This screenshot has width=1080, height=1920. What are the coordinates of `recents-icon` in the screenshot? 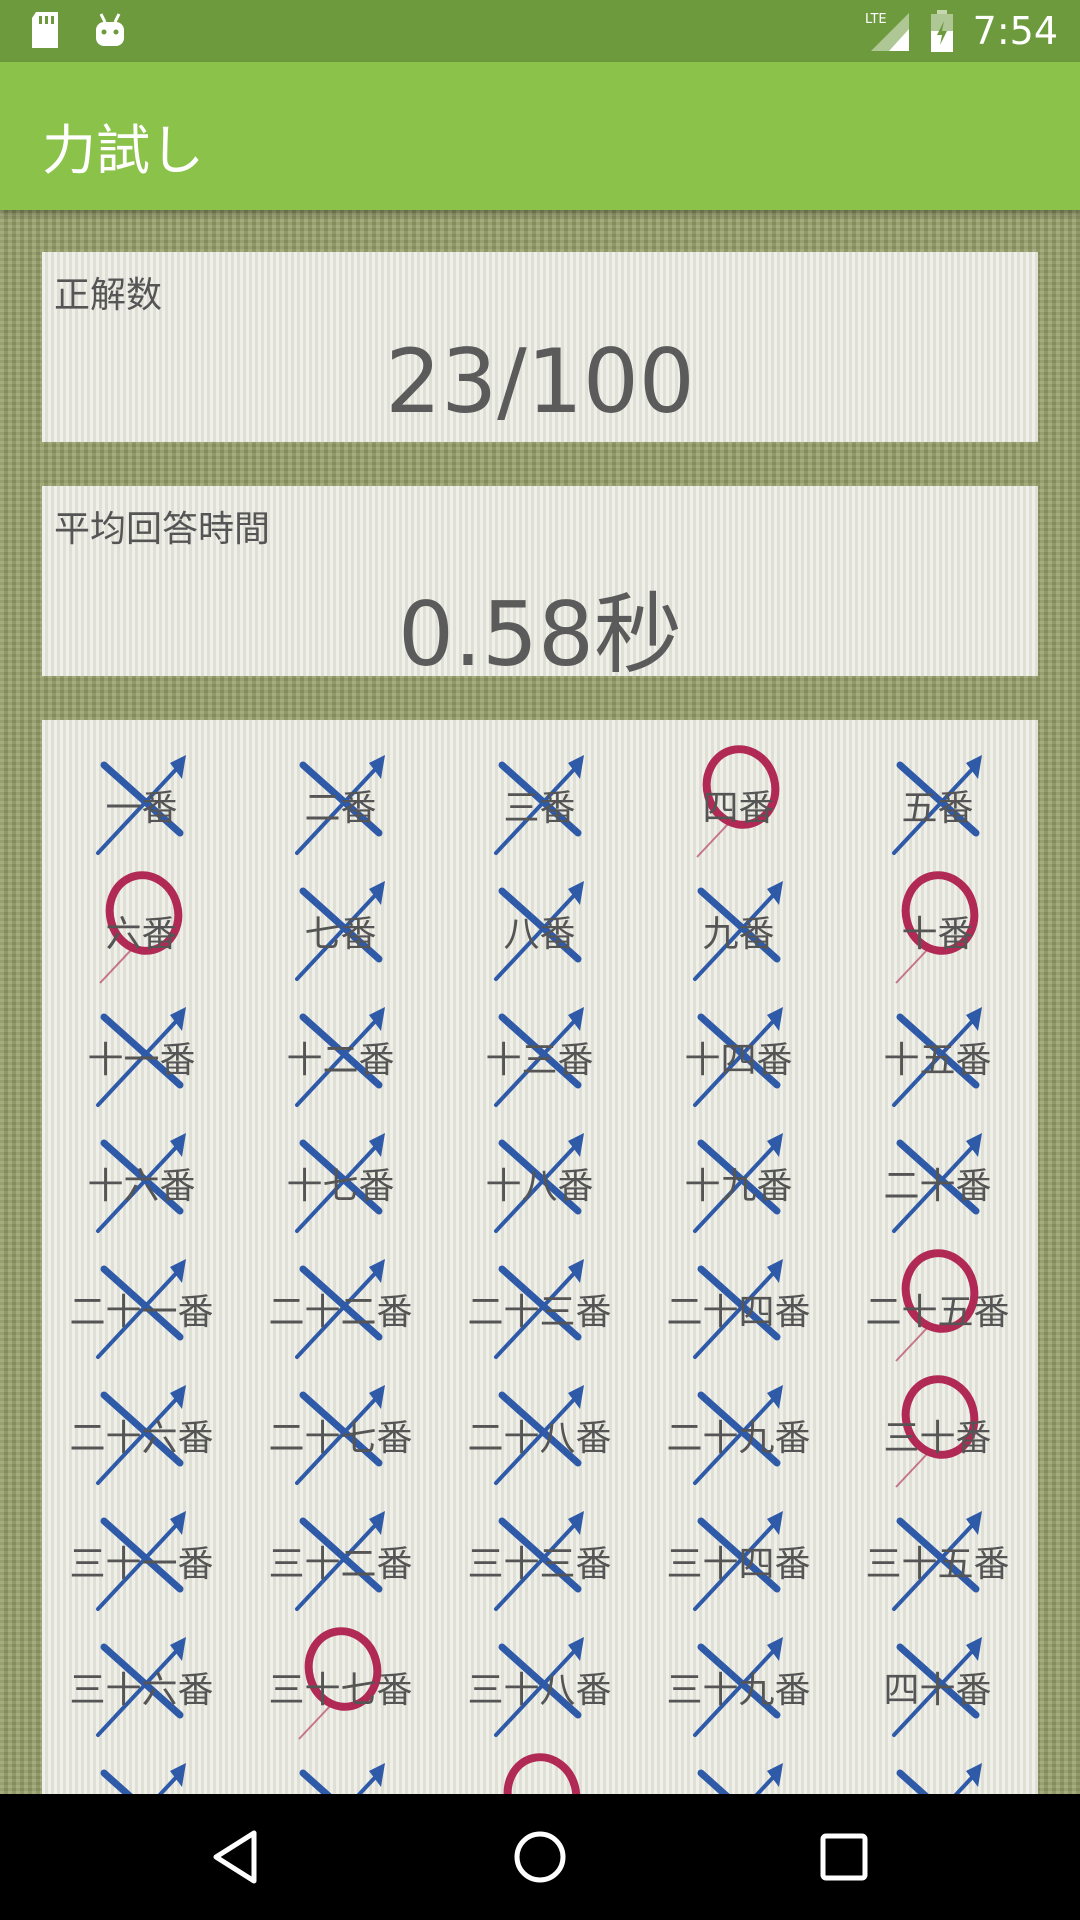 It's located at (844, 1857).